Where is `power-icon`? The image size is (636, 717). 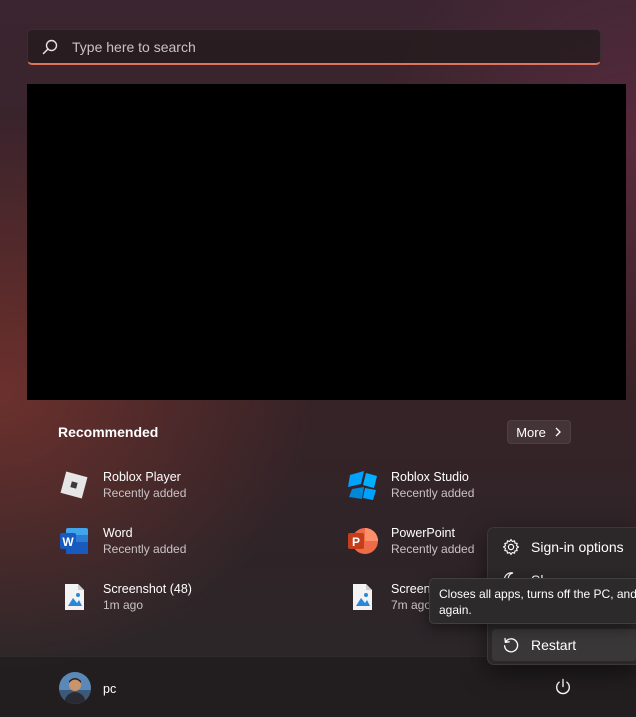 power-icon is located at coordinates (563, 689).